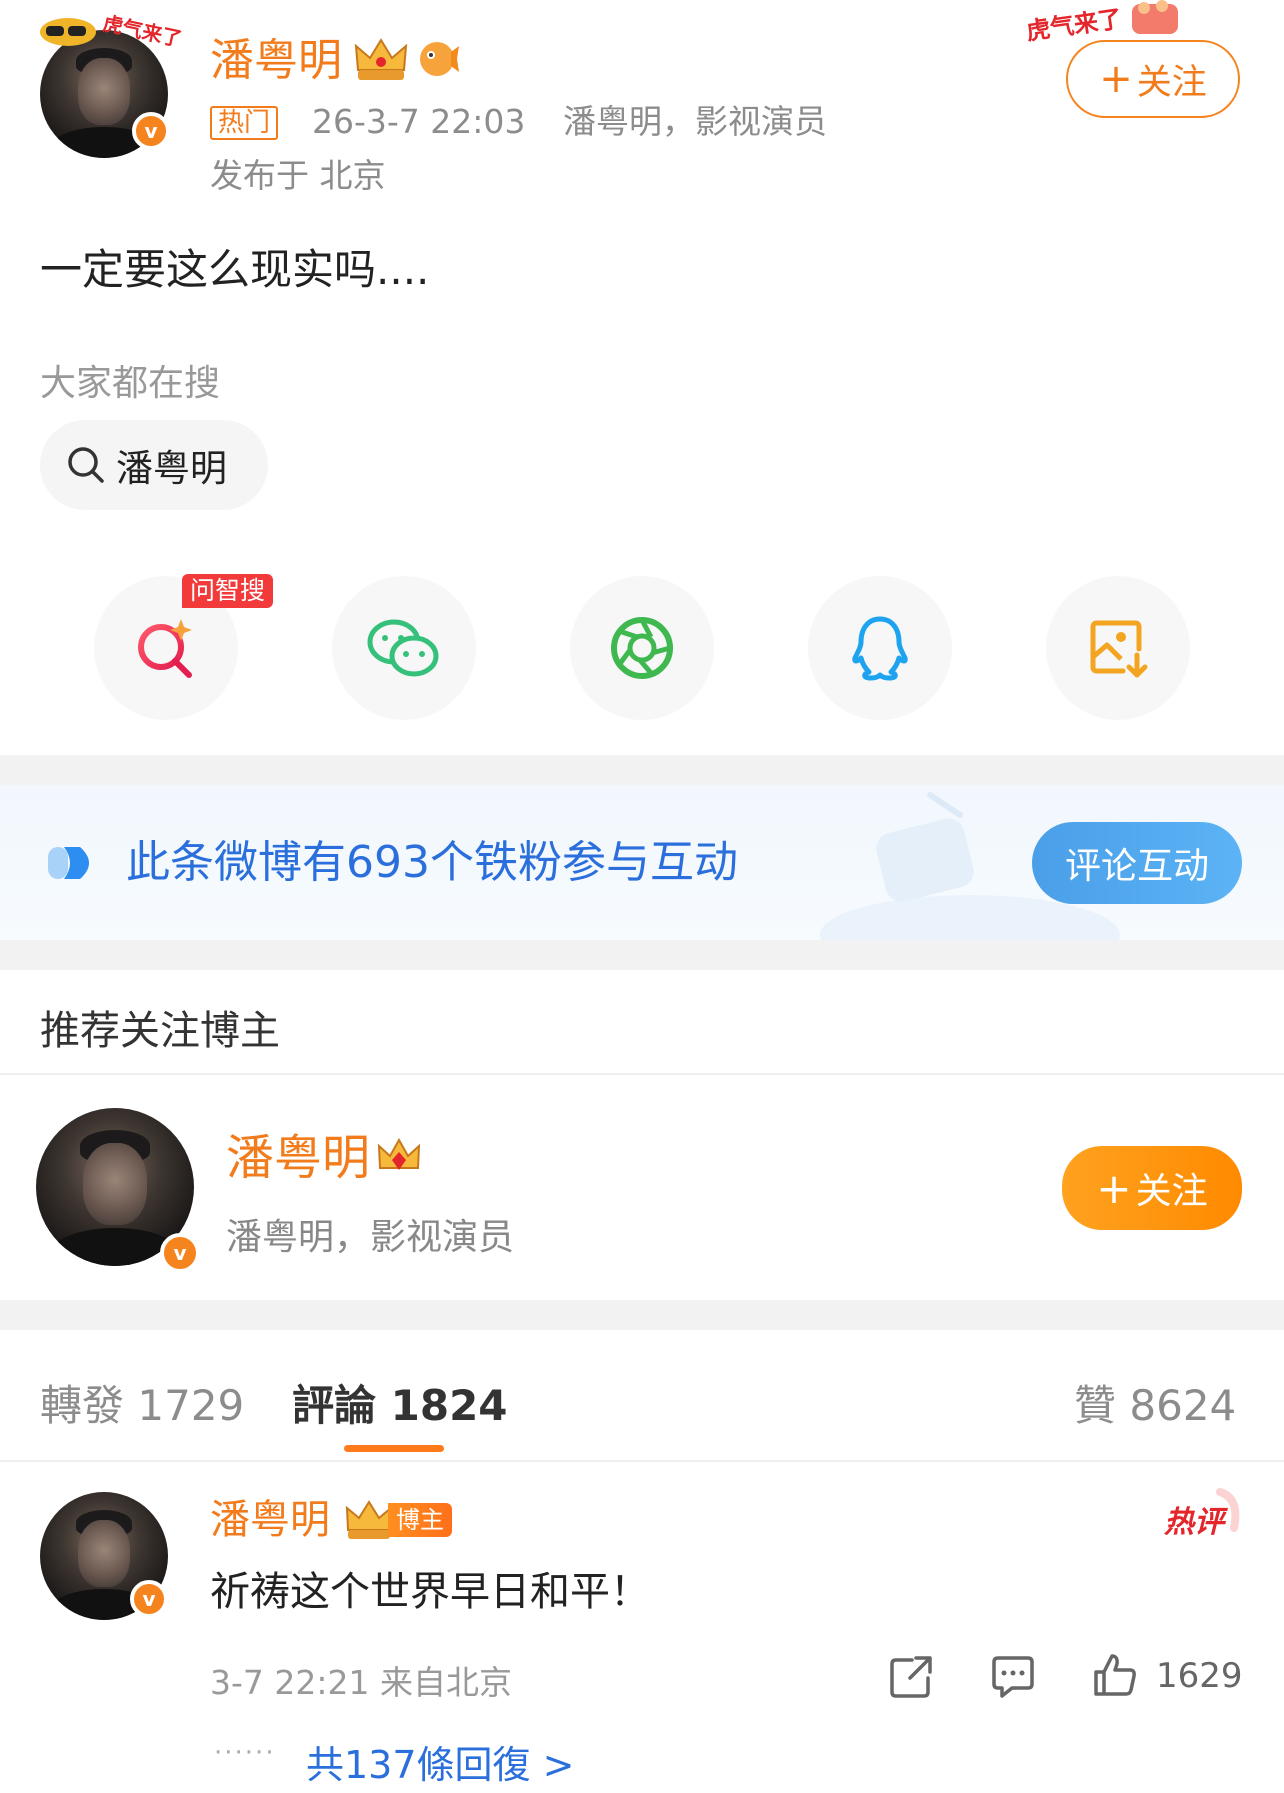  I want to click on comment-author-badge: 博主, so click(398, 1520).